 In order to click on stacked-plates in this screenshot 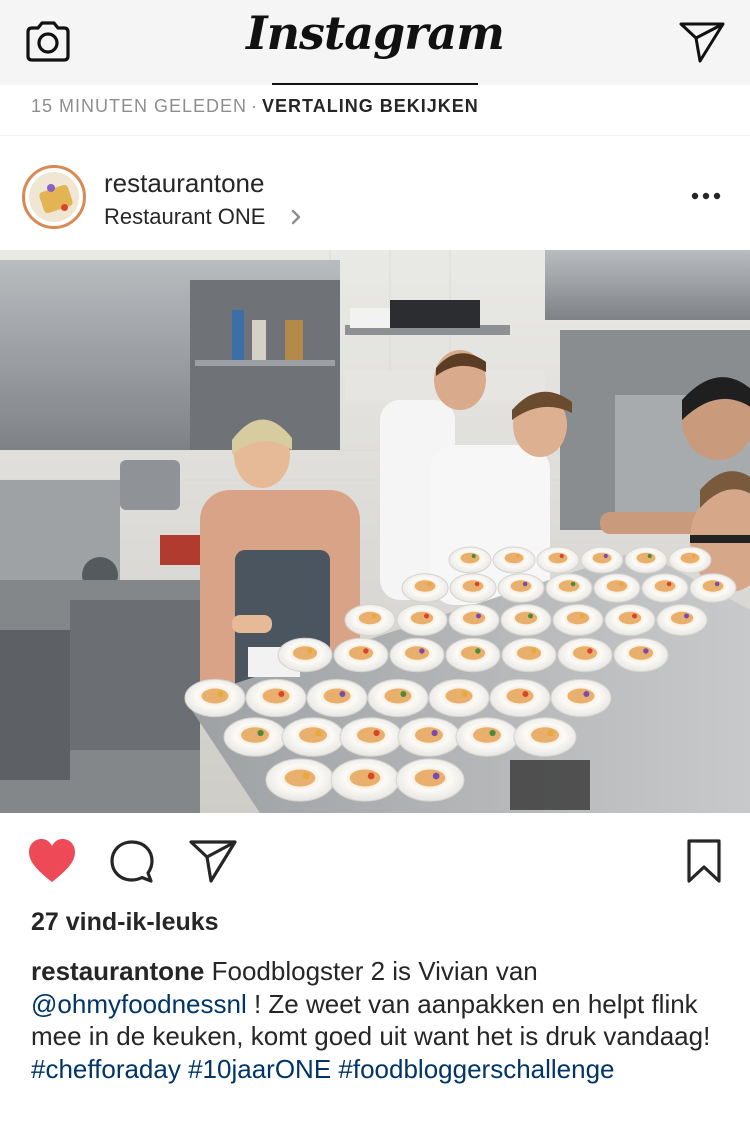, I will do `click(370, 318)`.